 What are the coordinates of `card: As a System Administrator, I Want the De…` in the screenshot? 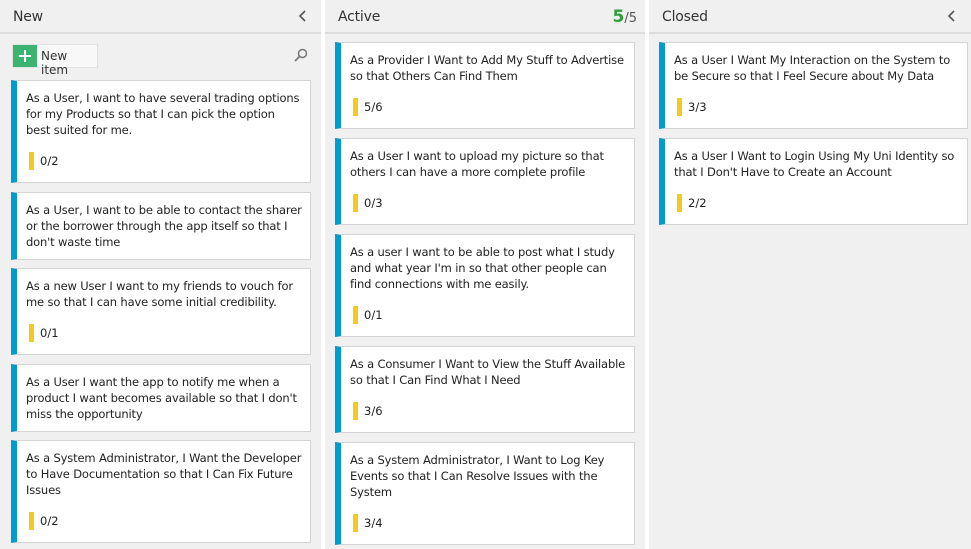 It's located at (161, 491).